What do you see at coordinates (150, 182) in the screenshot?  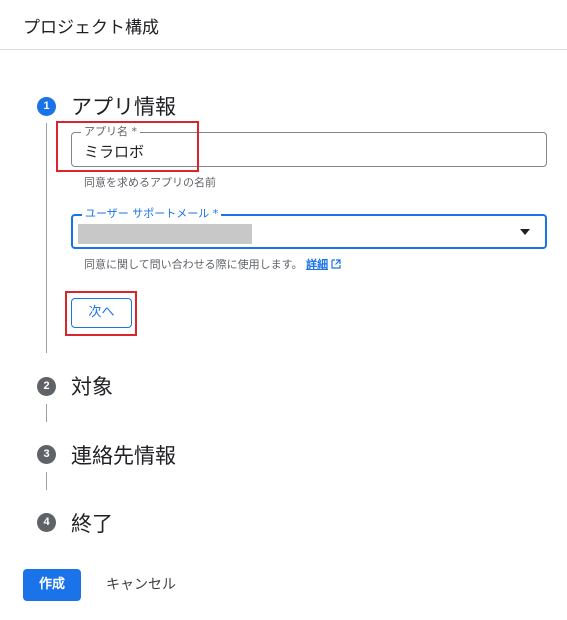 I see `app-name-hint: 同意を求めるアプリの名前` at bounding box center [150, 182].